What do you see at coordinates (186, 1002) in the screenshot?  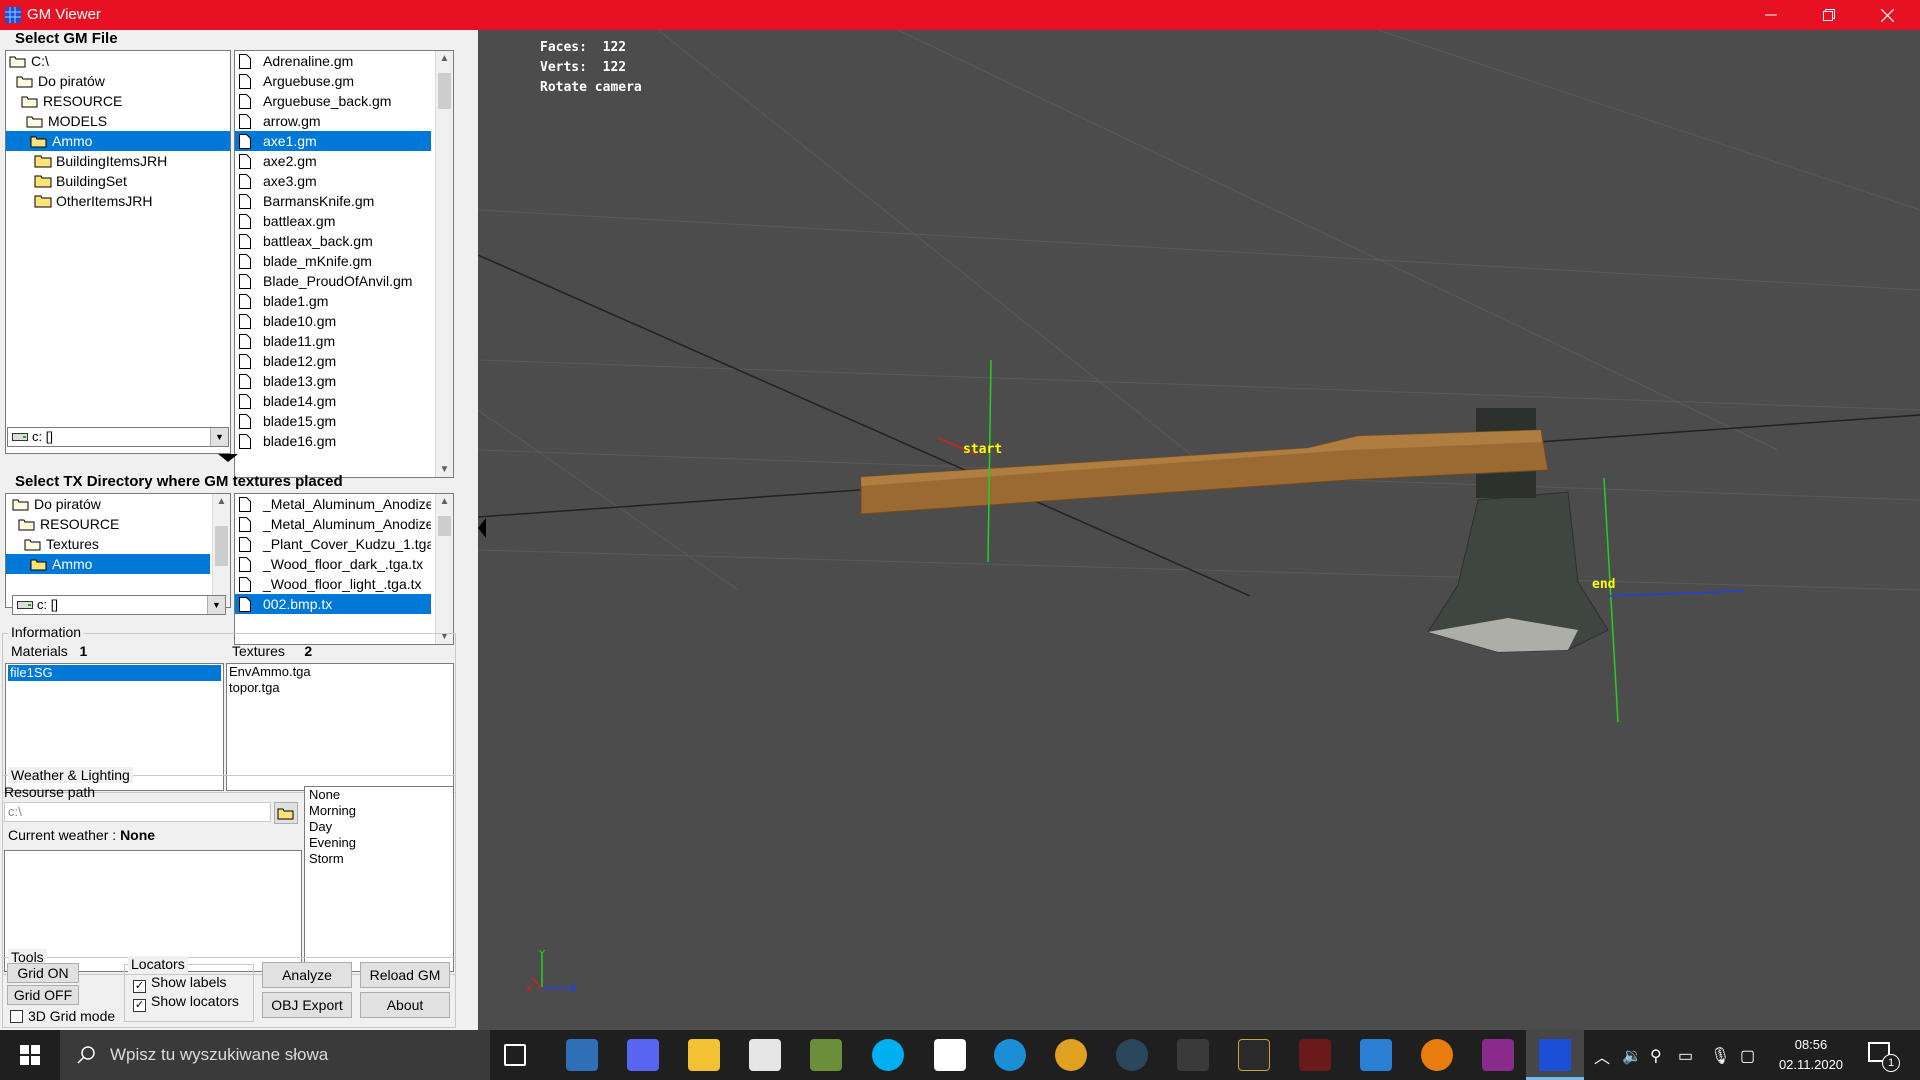 I see `show-locators-checkbox: ✓ Show locators` at bounding box center [186, 1002].